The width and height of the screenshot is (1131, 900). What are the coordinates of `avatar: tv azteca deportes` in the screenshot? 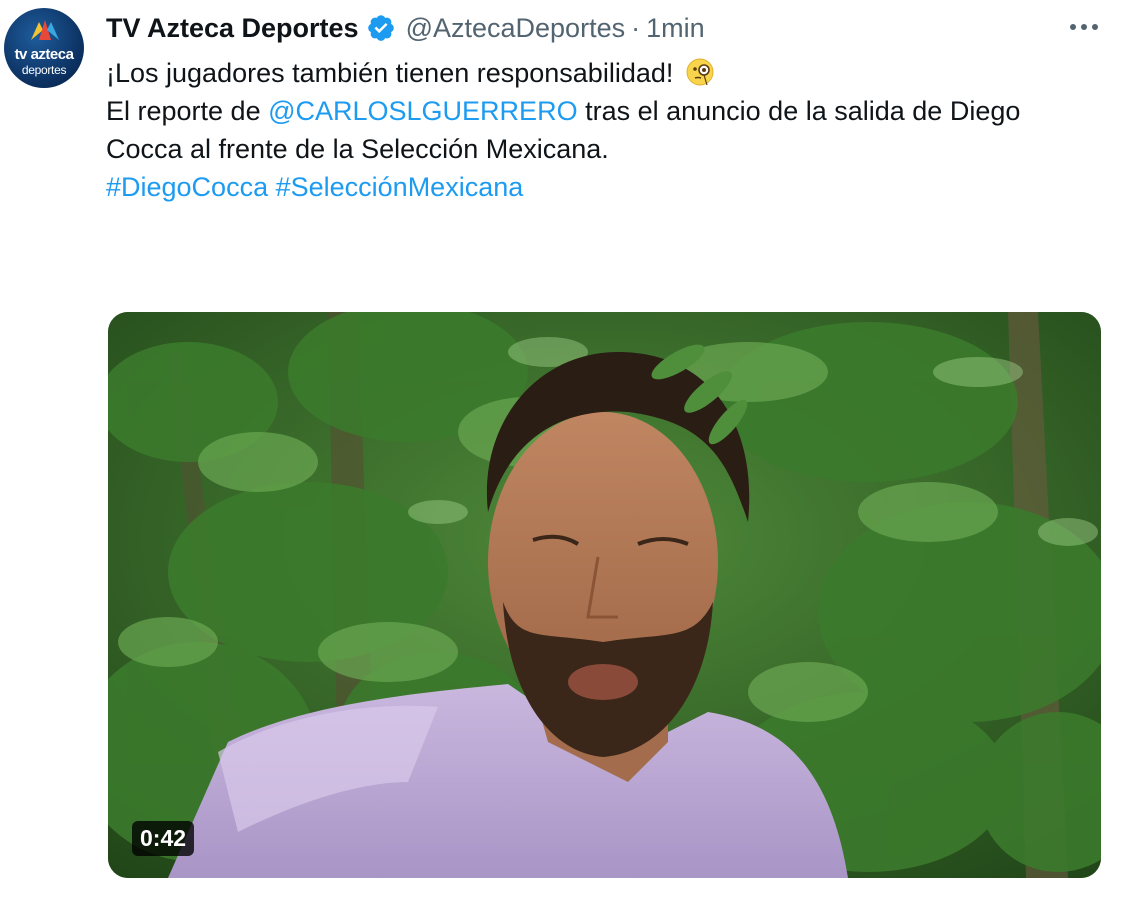 It's located at (44, 48).